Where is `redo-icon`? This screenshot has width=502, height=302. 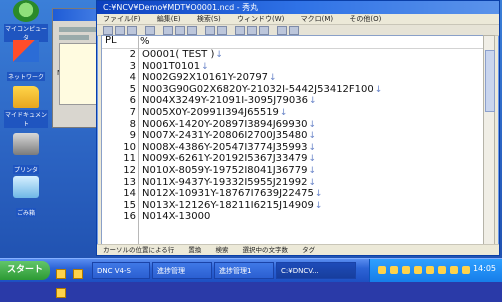 redo-icon is located at coordinates (222, 30).